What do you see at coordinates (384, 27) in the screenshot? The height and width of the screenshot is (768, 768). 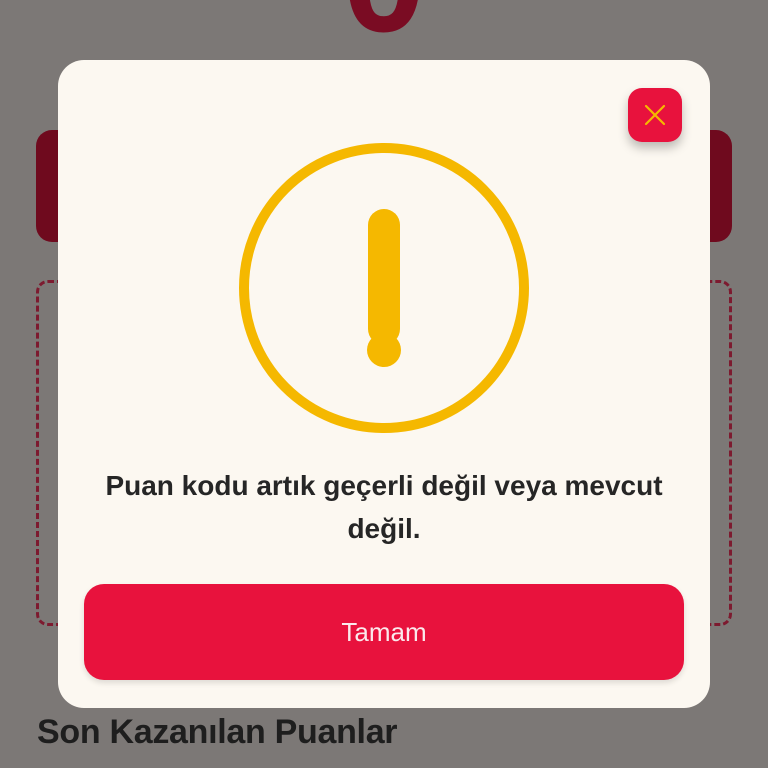 I see `points-counter-digit: 0` at bounding box center [384, 27].